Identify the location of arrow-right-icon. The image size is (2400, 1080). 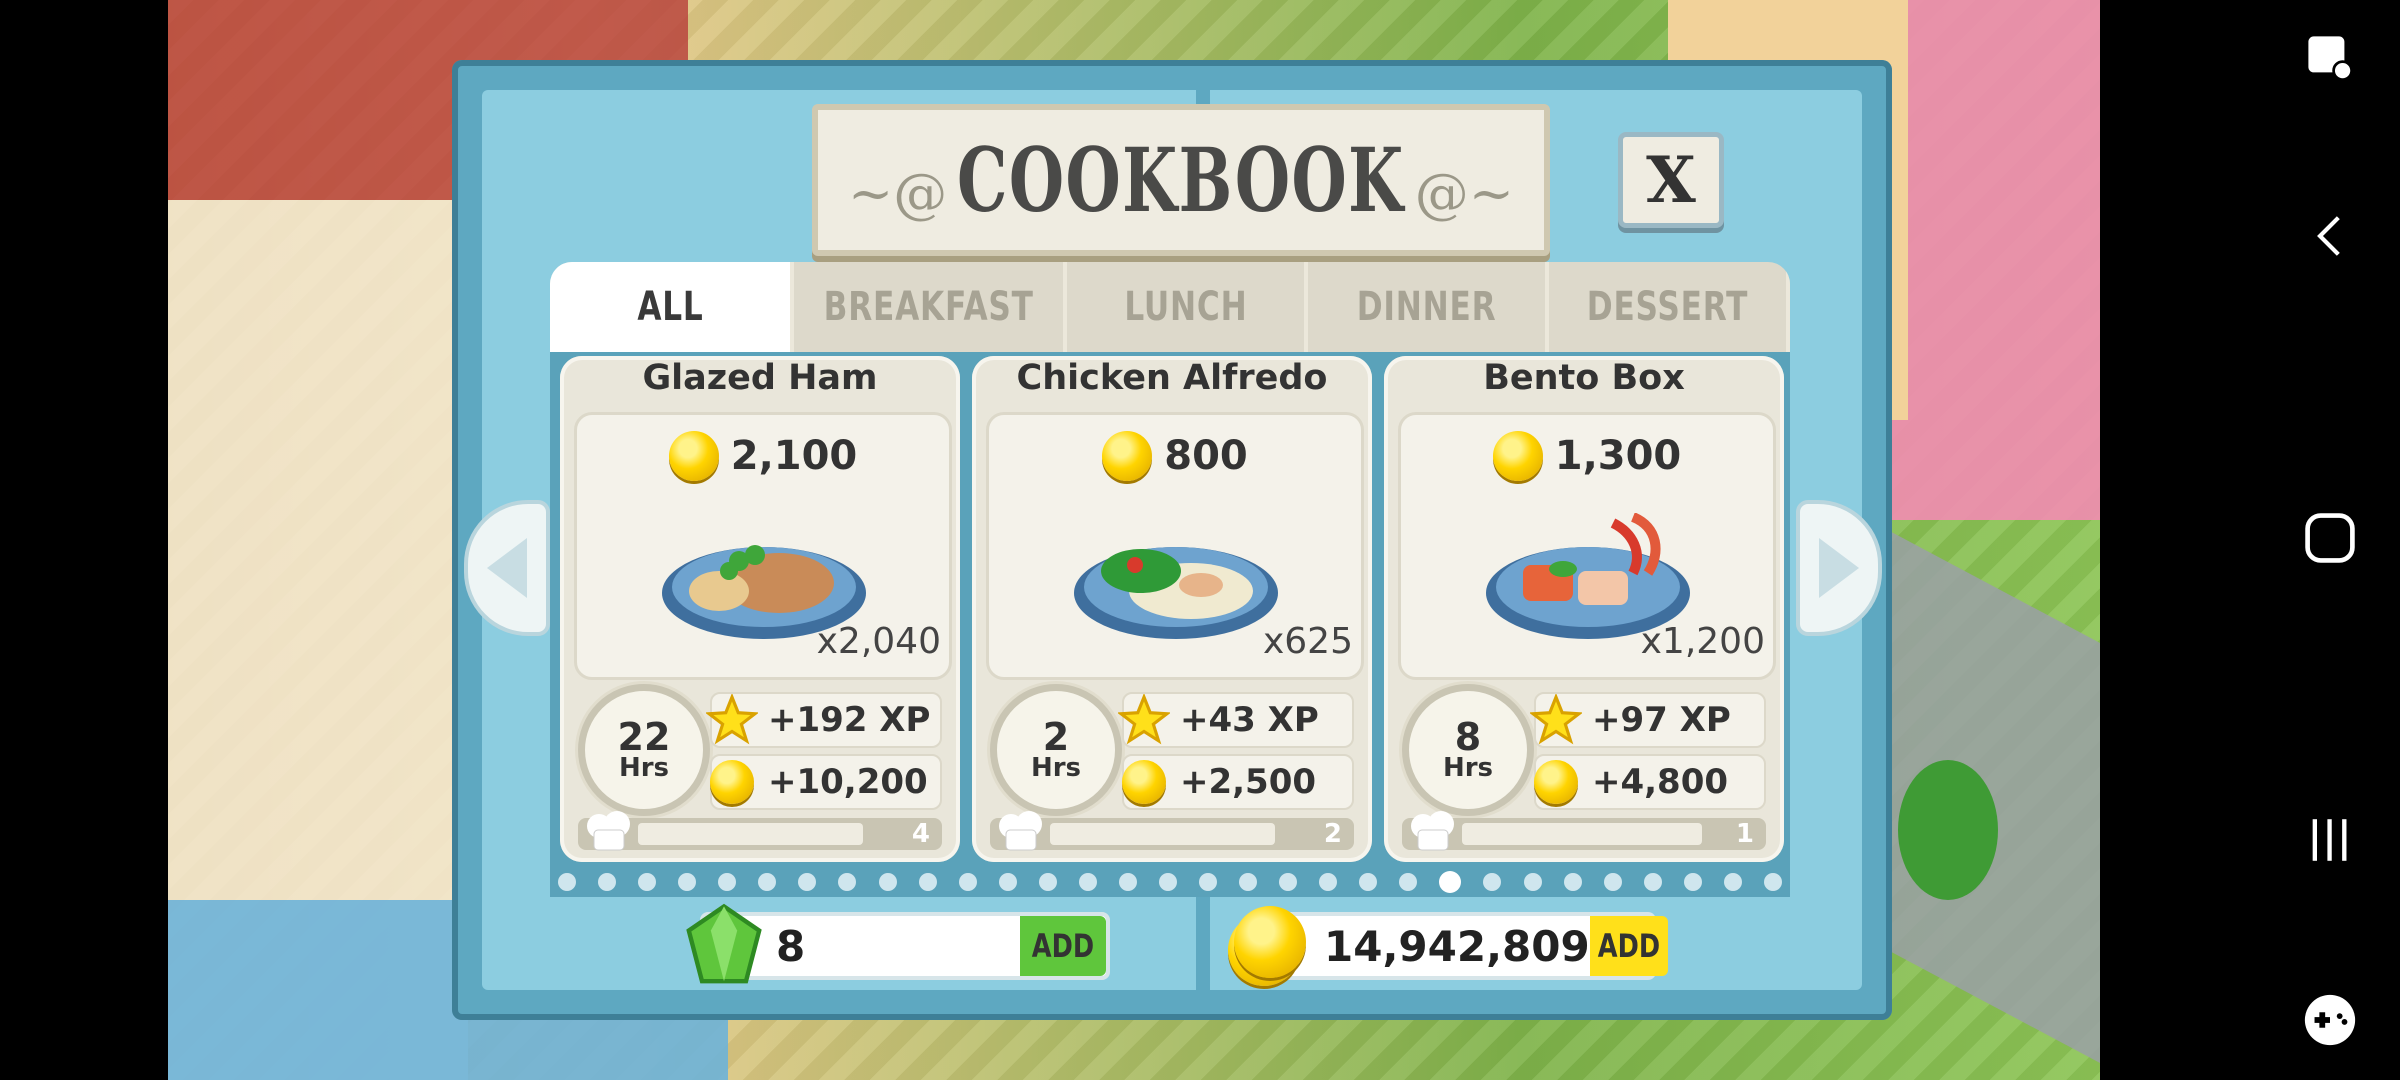
(1839, 568).